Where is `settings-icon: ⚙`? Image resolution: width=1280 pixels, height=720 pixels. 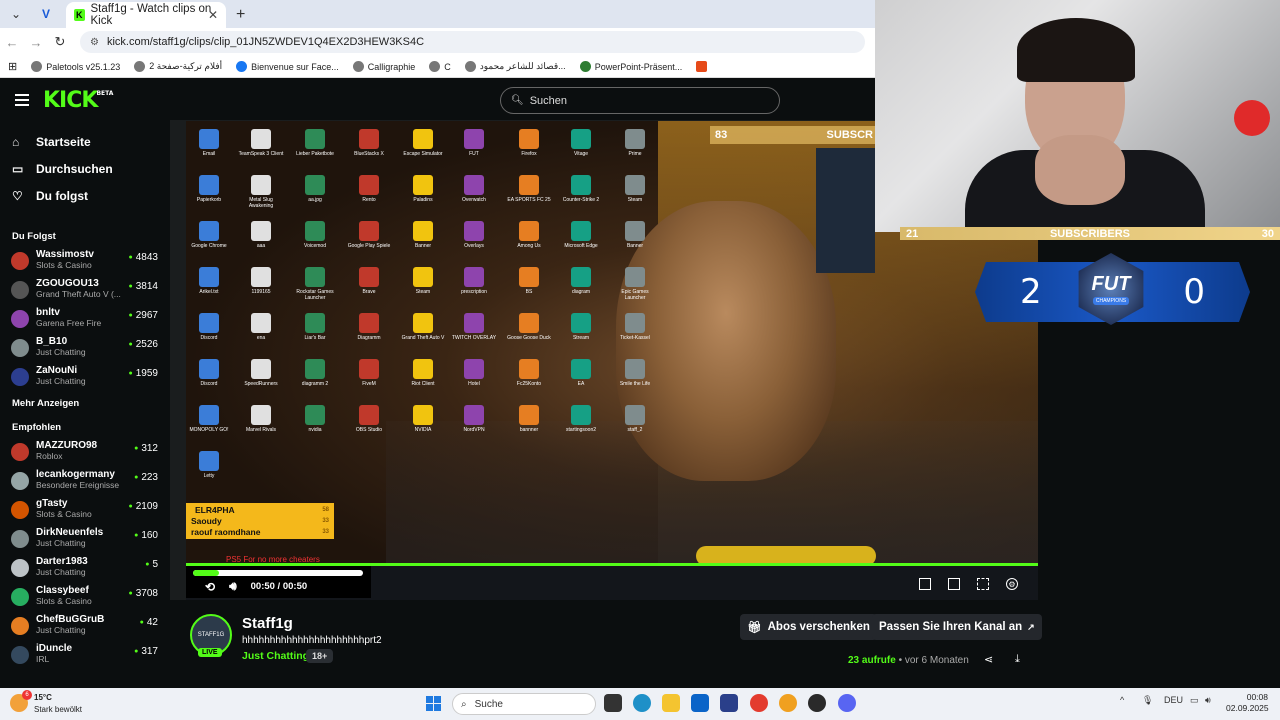
settings-icon: ⚙ is located at coordinates (1012, 584).